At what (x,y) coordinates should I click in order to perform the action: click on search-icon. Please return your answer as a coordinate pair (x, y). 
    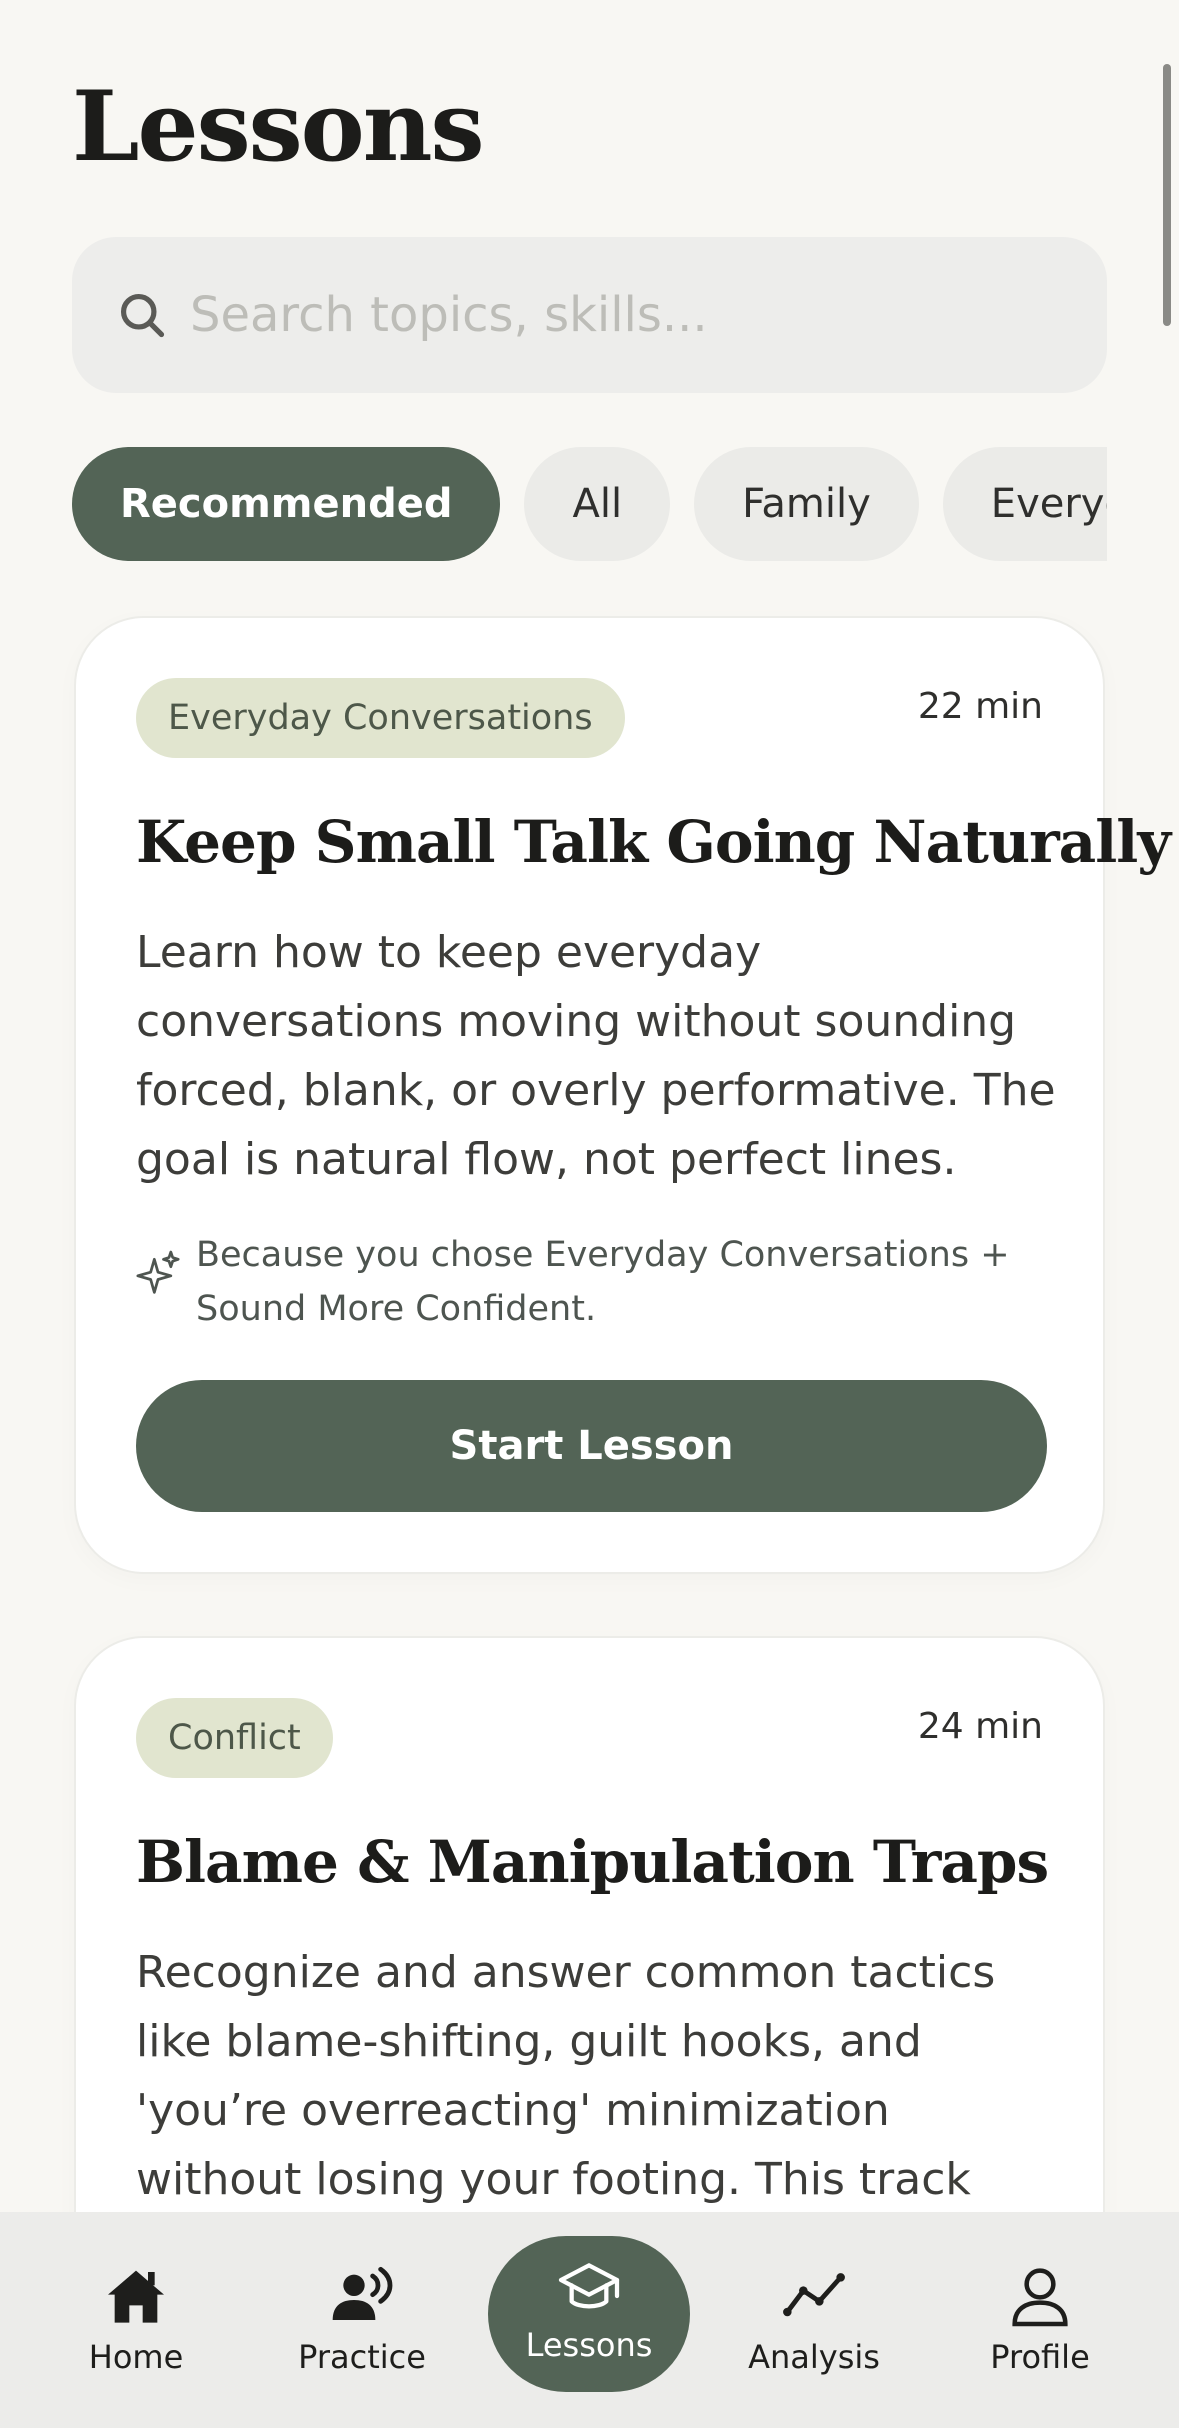
    Looking at the image, I should click on (142, 315).